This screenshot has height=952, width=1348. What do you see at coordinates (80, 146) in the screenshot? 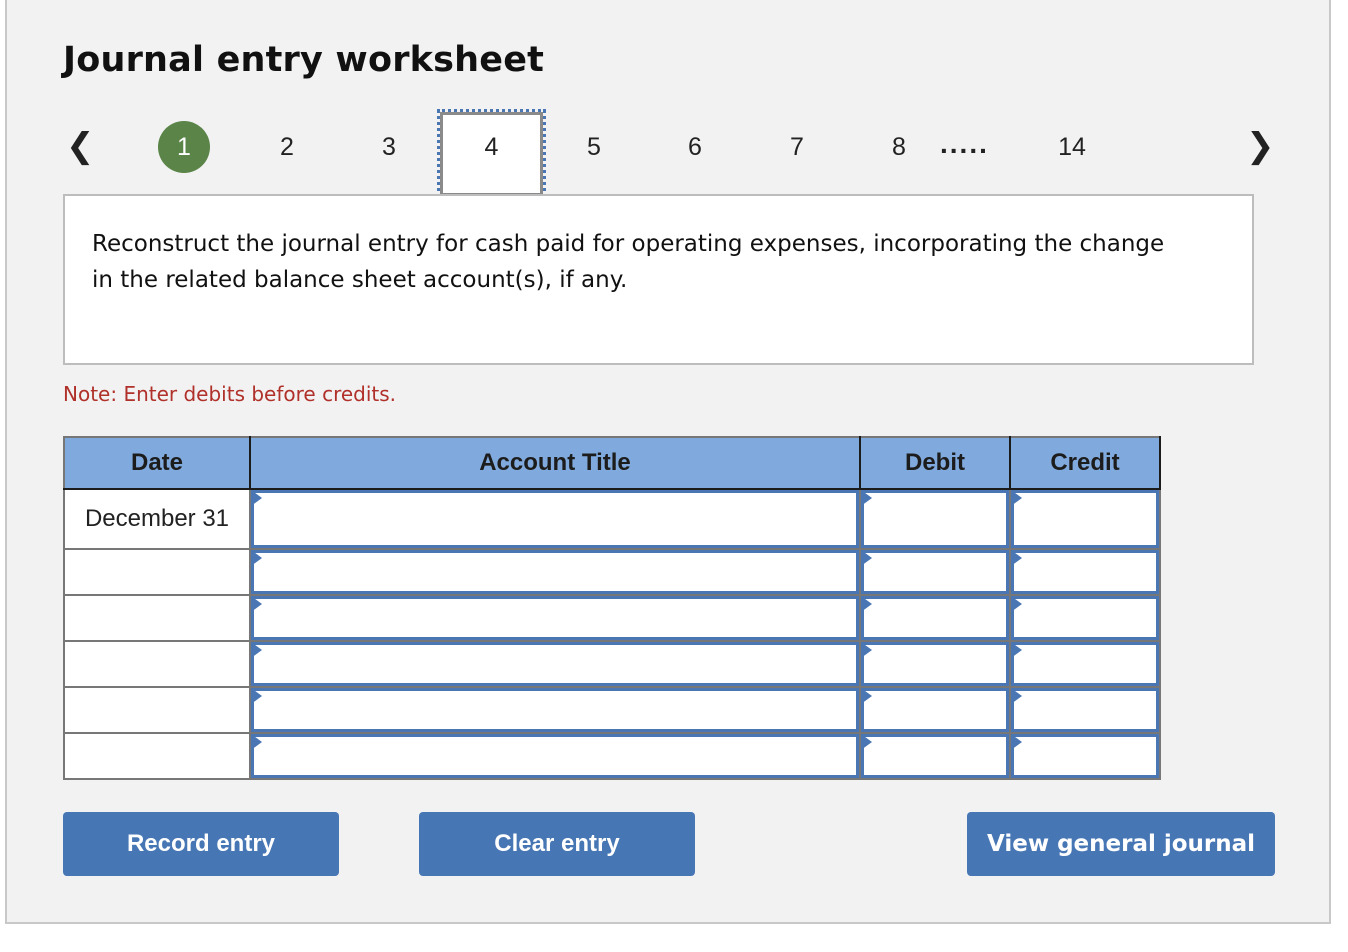
I see `chevron-left-icon: ❮` at bounding box center [80, 146].